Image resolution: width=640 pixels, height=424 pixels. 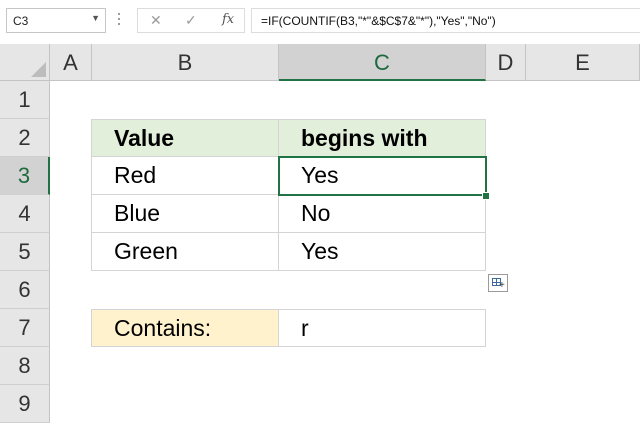 I want to click on formula-input: =IF(COUNTIF(B3,"*"&$C$7&"*"),"Yes","No"), so click(x=445, y=20).